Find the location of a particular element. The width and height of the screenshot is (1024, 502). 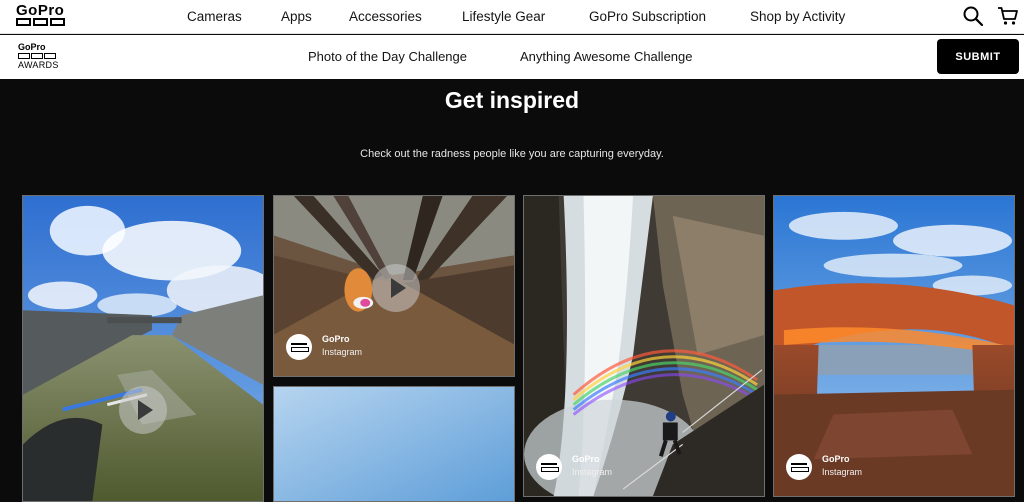

gallery-tile-sky is located at coordinates (394, 444).